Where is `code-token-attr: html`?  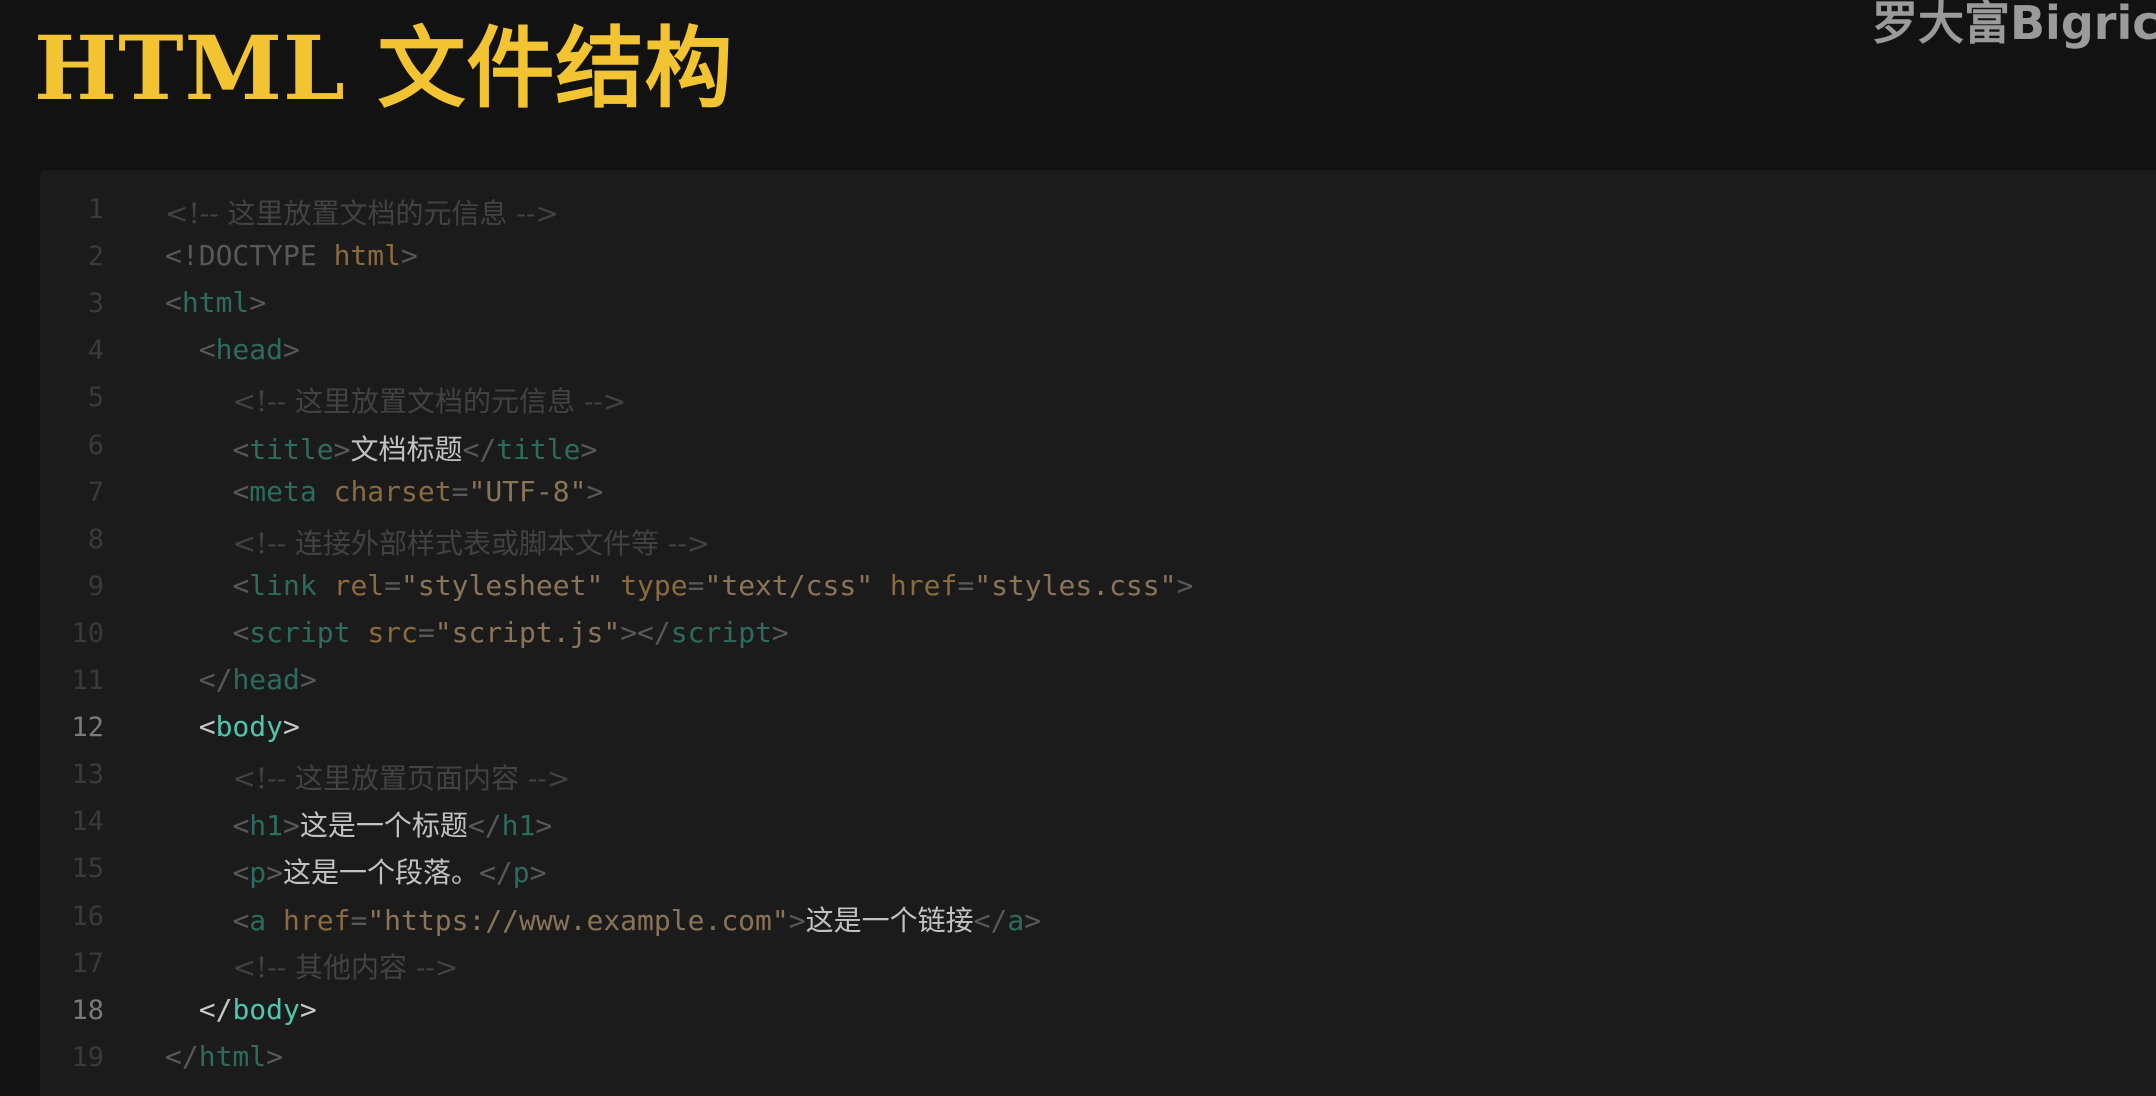
code-token-attr: html is located at coordinates (367, 256).